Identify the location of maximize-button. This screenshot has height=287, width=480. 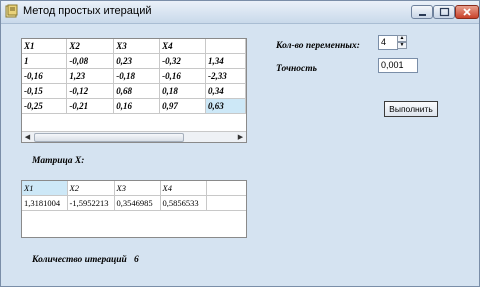
(444, 12).